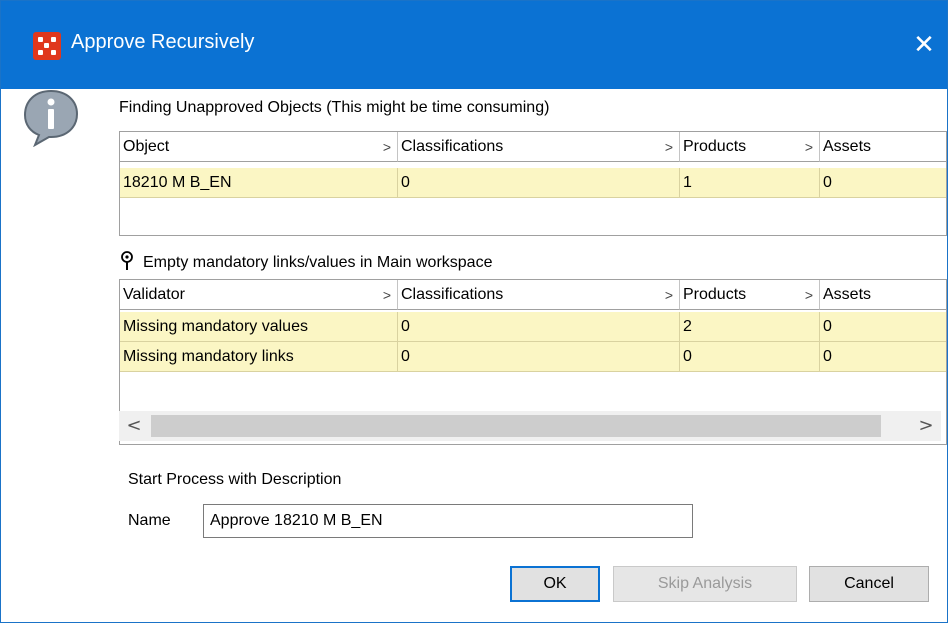 The width and height of the screenshot is (948, 623). What do you see at coordinates (259, 327) in the screenshot?
I see `table-cell: Missing mandatory values` at bounding box center [259, 327].